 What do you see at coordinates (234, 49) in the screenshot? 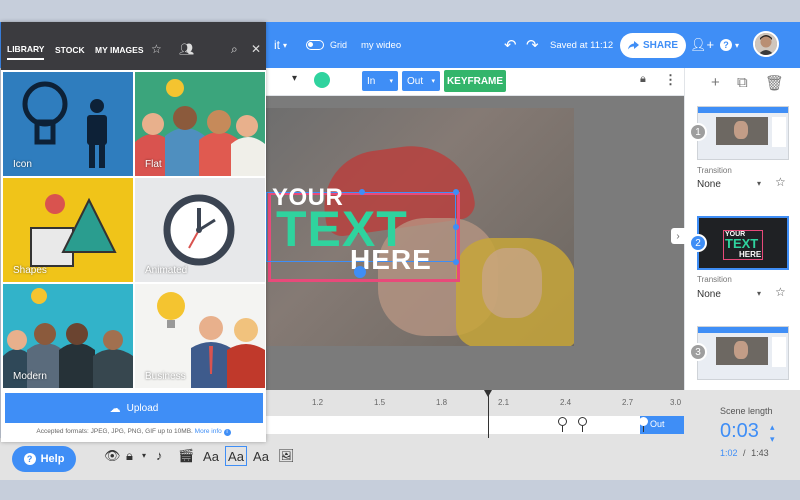
I see `search-icon: ⌕` at bounding box center [234, 49].